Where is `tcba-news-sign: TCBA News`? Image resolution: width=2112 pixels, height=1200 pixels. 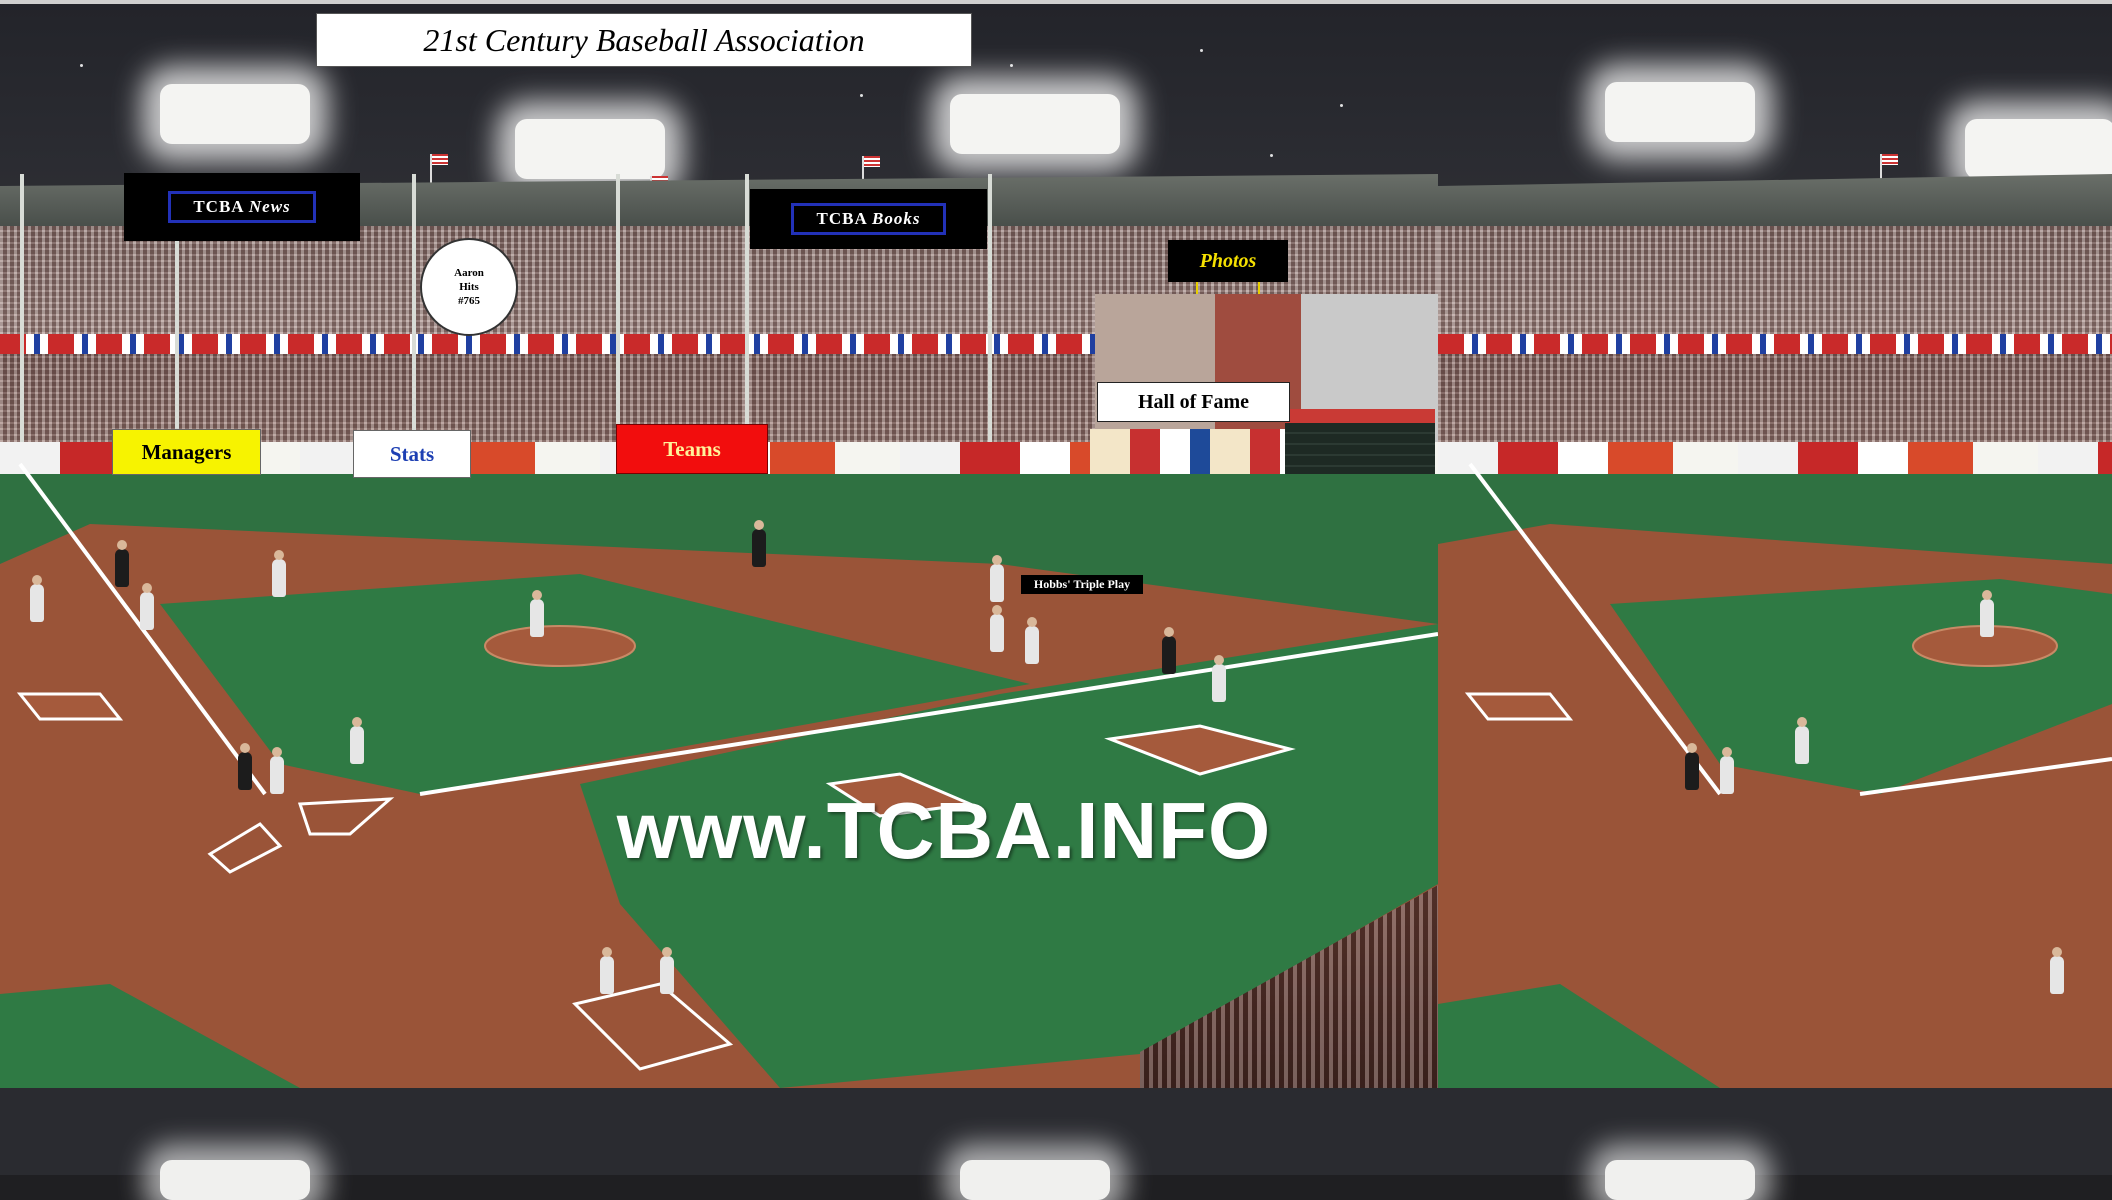 tcba-news-sign: TCBA News is located at coordinates (242, 207).